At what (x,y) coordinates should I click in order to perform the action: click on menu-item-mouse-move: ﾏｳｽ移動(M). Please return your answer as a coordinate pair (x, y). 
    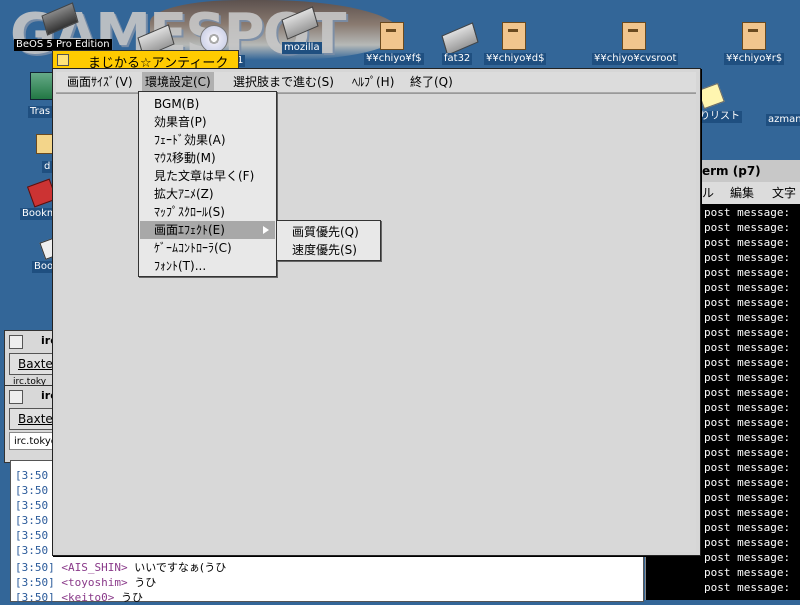
    Looking at the image, I should click on (207, 158).